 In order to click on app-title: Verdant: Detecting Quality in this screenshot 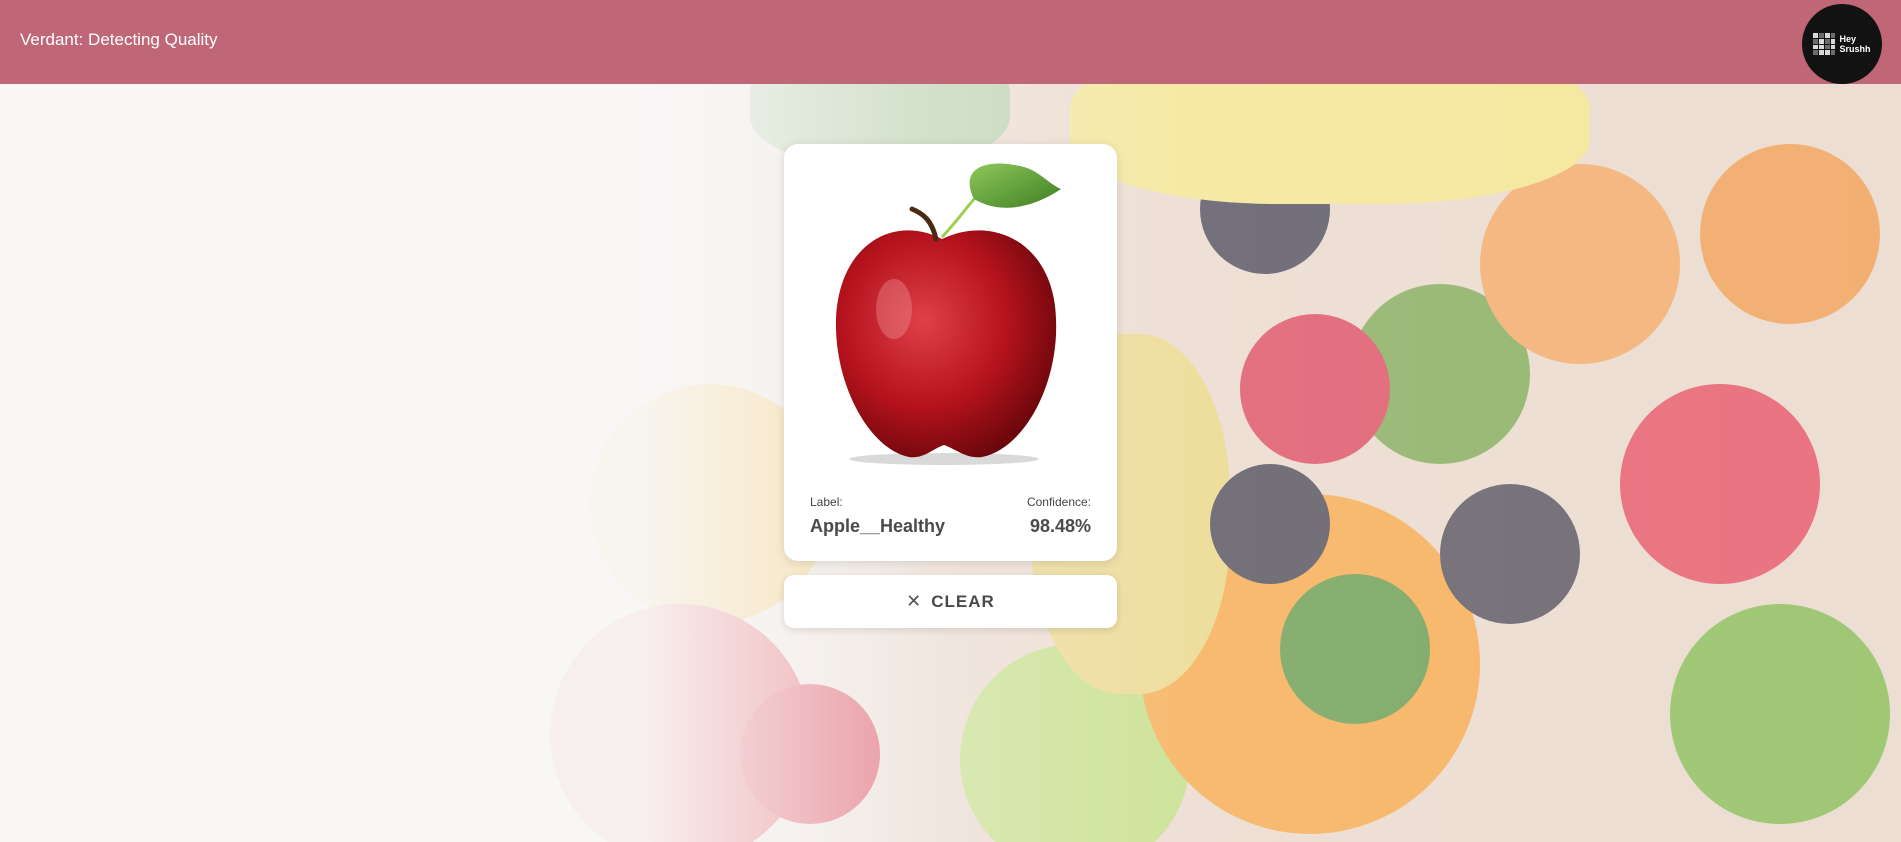, I will do `click(119, 39)`.